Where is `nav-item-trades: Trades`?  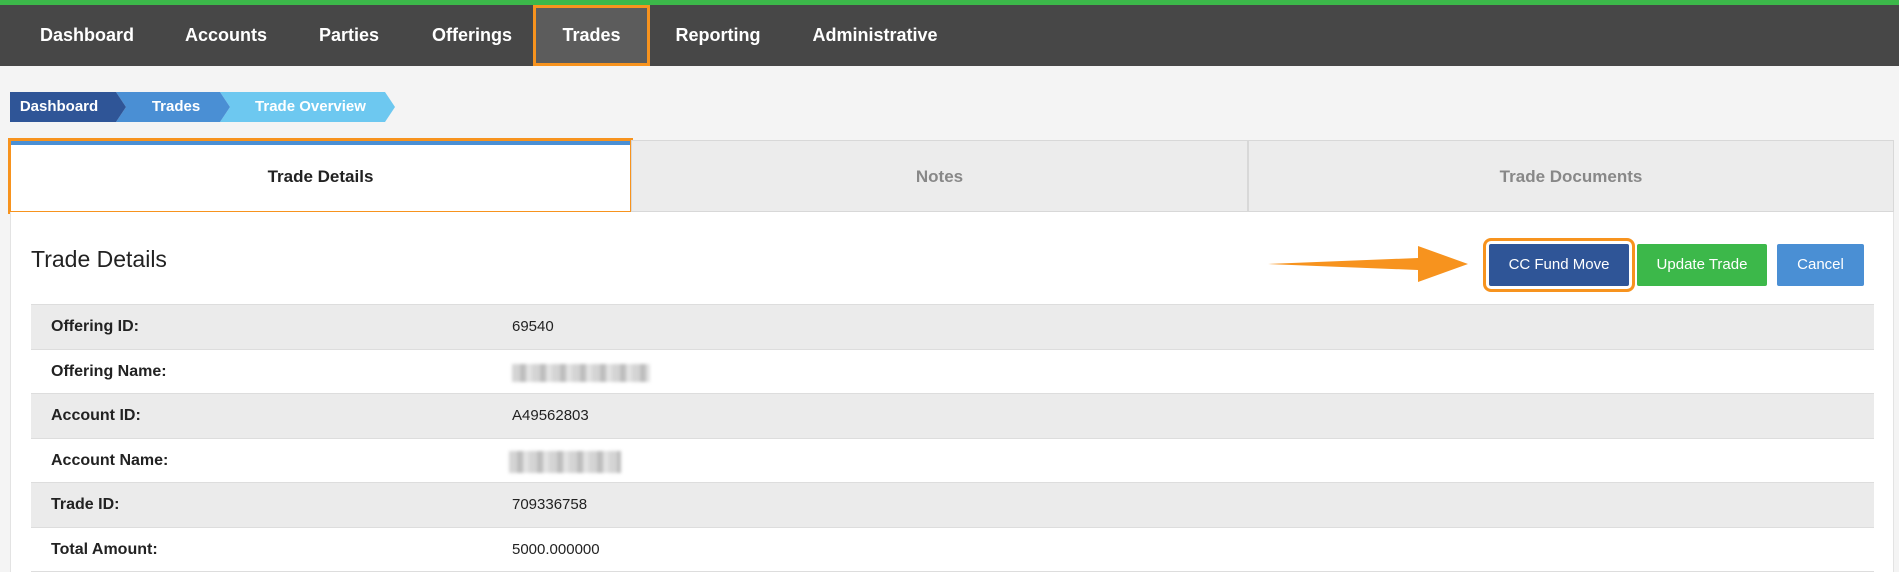 nav-item-trades: Trades is located at coordinates (591, 35).